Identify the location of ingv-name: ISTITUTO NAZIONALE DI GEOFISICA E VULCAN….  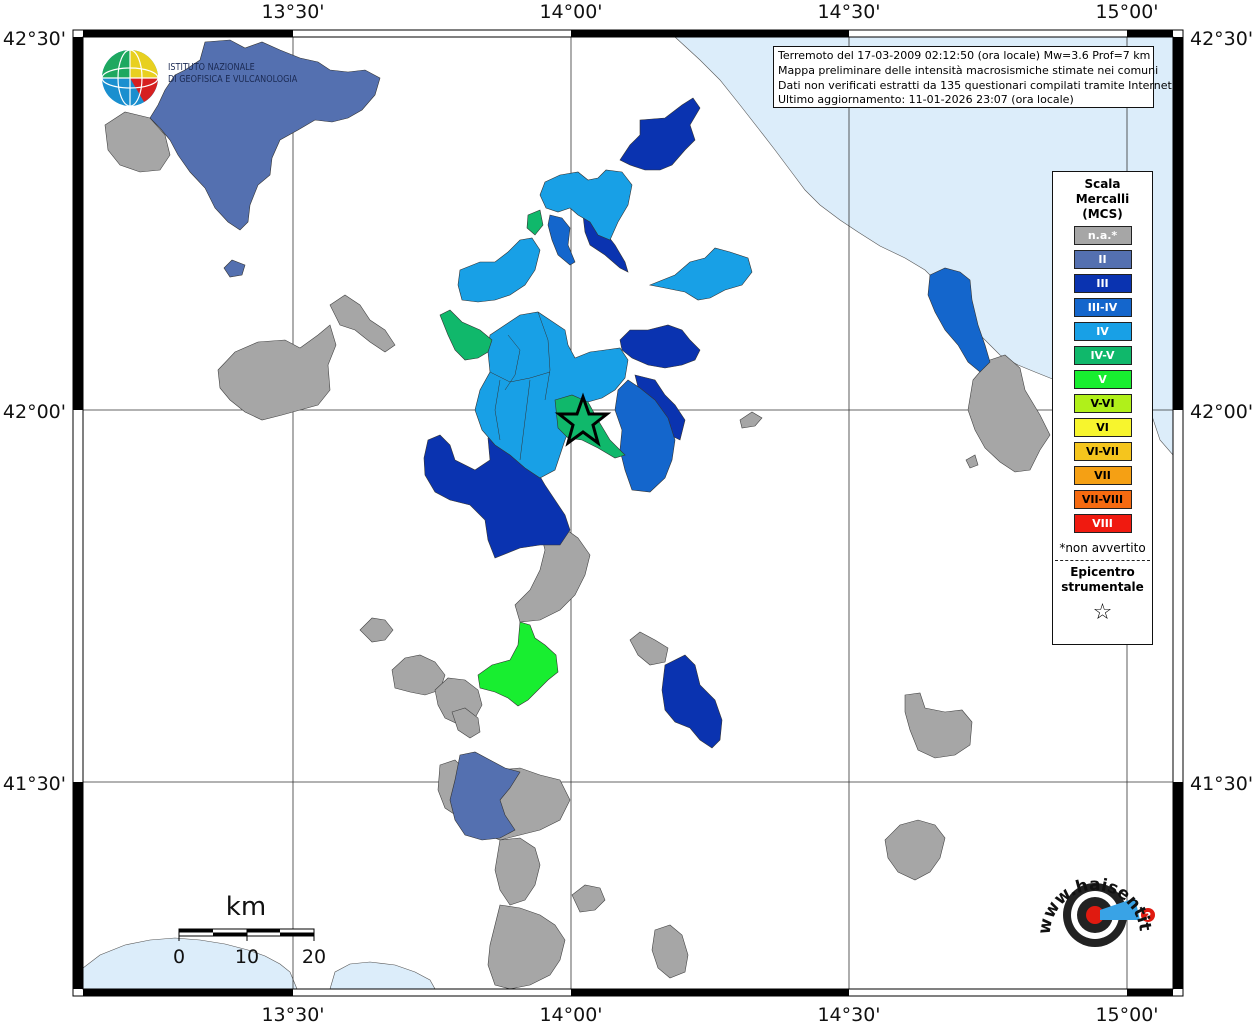
(232, 74).